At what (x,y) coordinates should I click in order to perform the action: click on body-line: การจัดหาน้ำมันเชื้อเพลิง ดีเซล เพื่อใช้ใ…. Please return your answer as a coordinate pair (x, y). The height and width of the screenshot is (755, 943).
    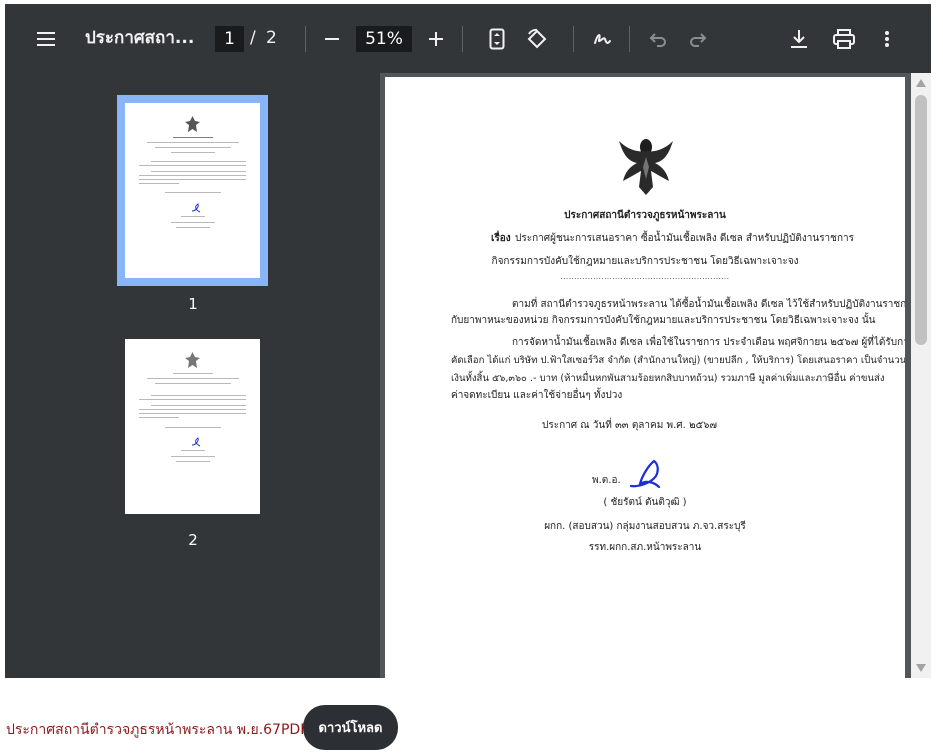
    Looking at the image, I should click on (708, 342).